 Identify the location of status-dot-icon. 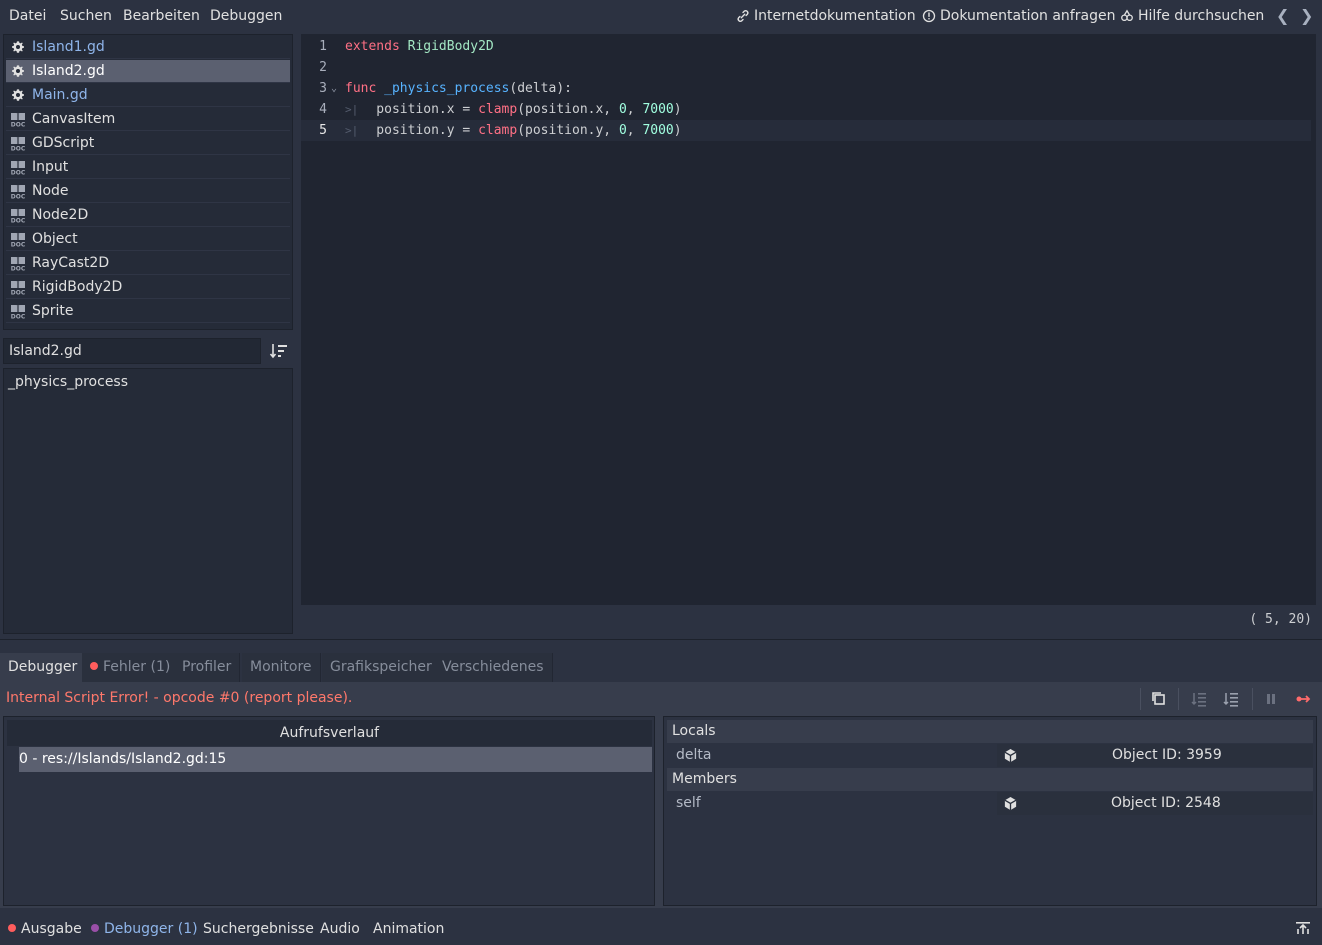
(95, 928).